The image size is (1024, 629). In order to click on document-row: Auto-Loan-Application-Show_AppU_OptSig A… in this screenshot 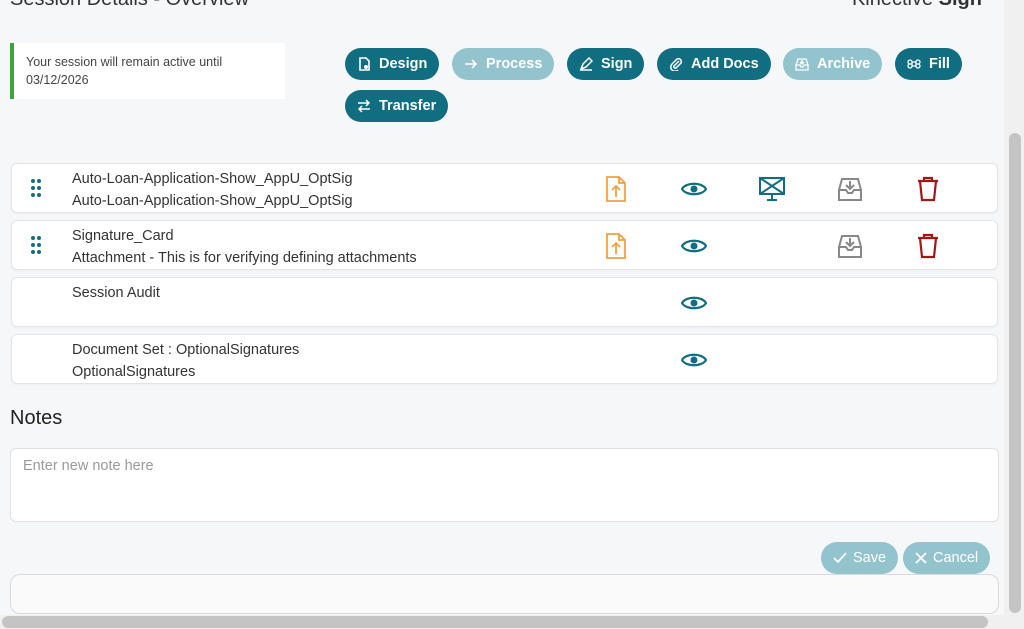, I will do `click(504, 188)`.